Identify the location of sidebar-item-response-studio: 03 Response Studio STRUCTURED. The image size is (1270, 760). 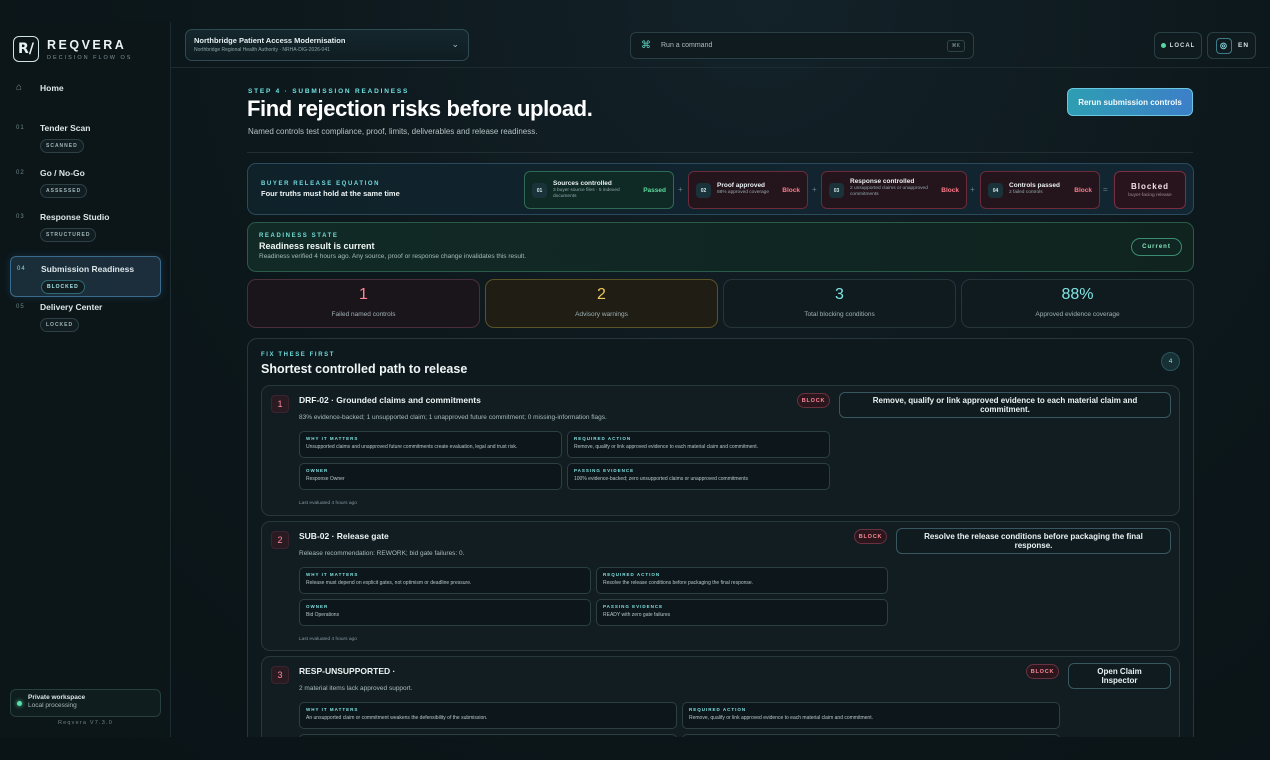
(85, 233).